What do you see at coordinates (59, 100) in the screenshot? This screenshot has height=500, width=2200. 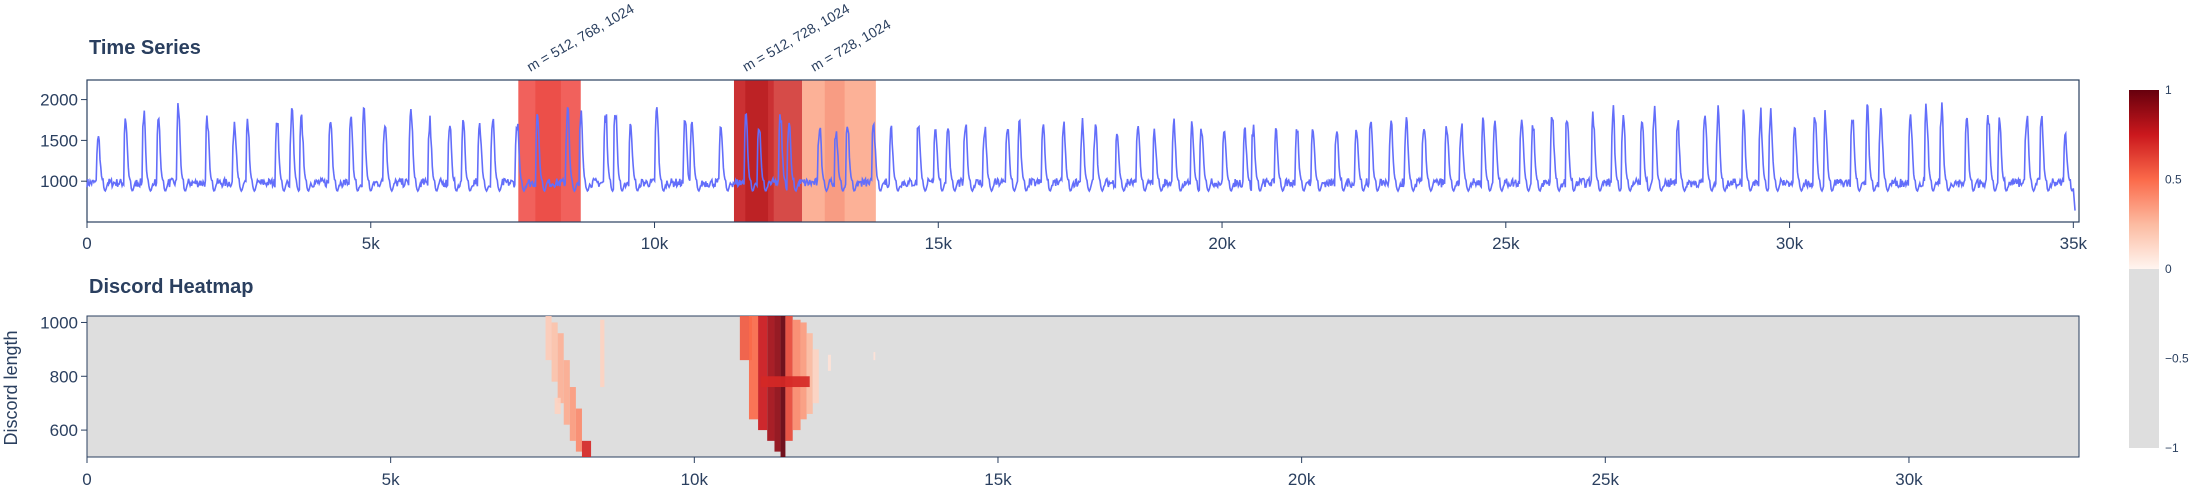 I see `ts-y-tick-label: 2000` at bounding box center [59, 100].